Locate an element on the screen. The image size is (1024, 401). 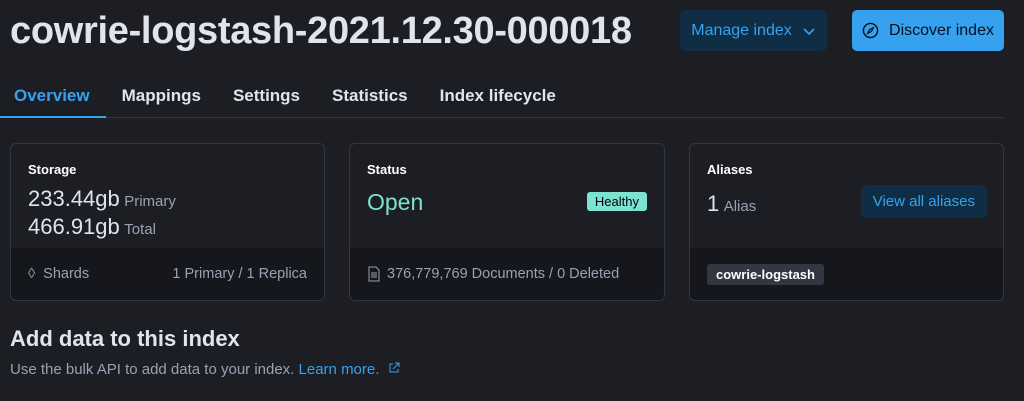
page-title: cowrie-logstash-2021.12.30-000018 is located at coordinates (321, 31).